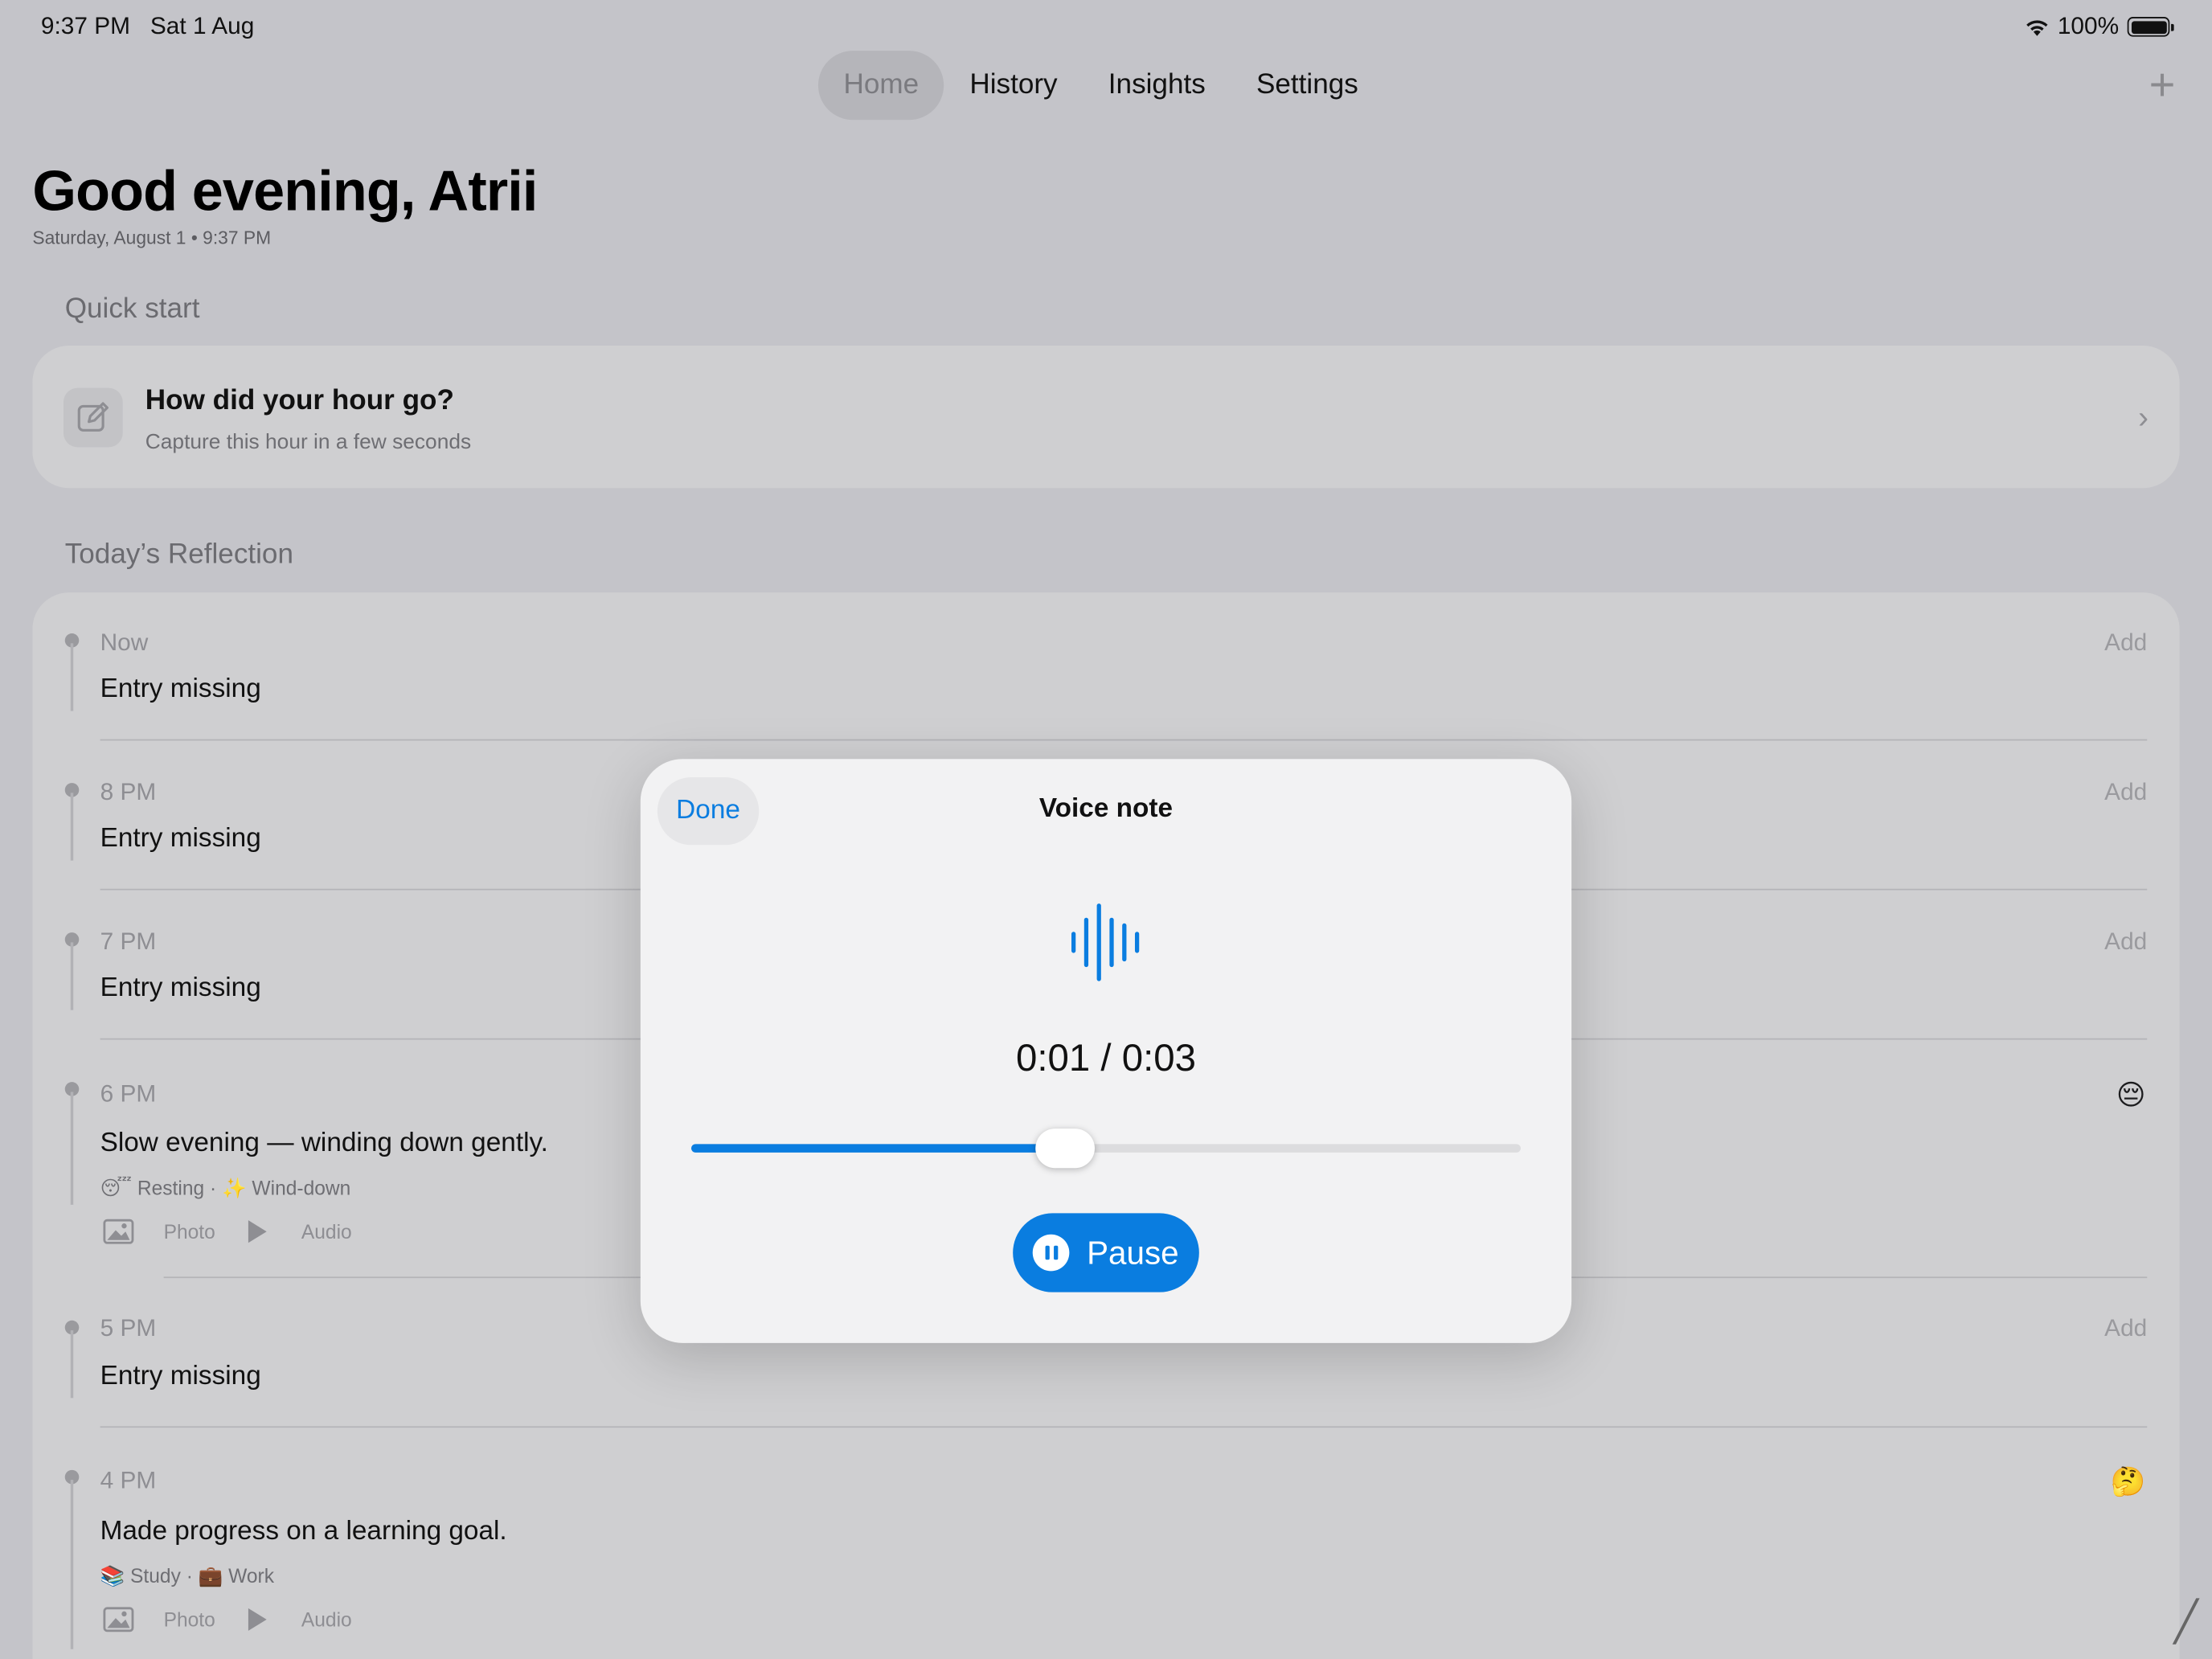  I want to click on pause-button: Pause, so click(1106, 1252).